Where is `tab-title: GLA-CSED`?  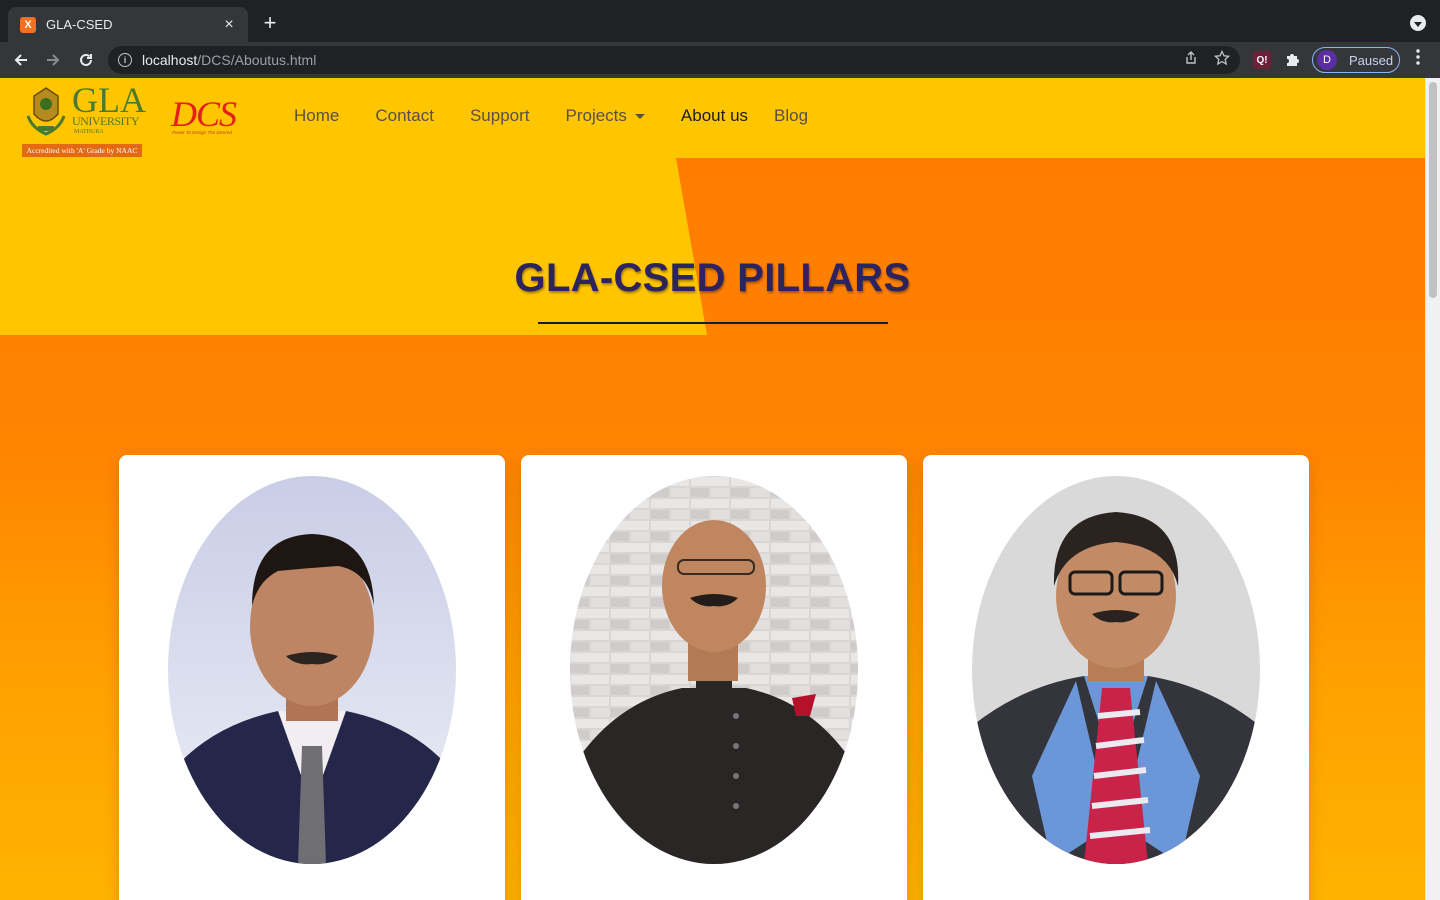 tab-title: GLA-CSED is located at coordinates (79, 24).